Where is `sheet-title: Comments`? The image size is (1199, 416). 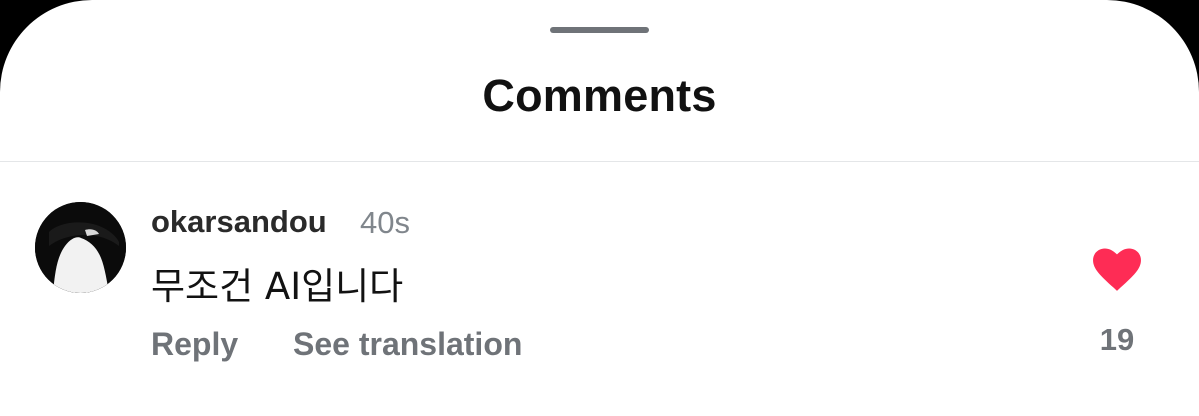
sheet-title: Comments is located at coordinates (599, 95).